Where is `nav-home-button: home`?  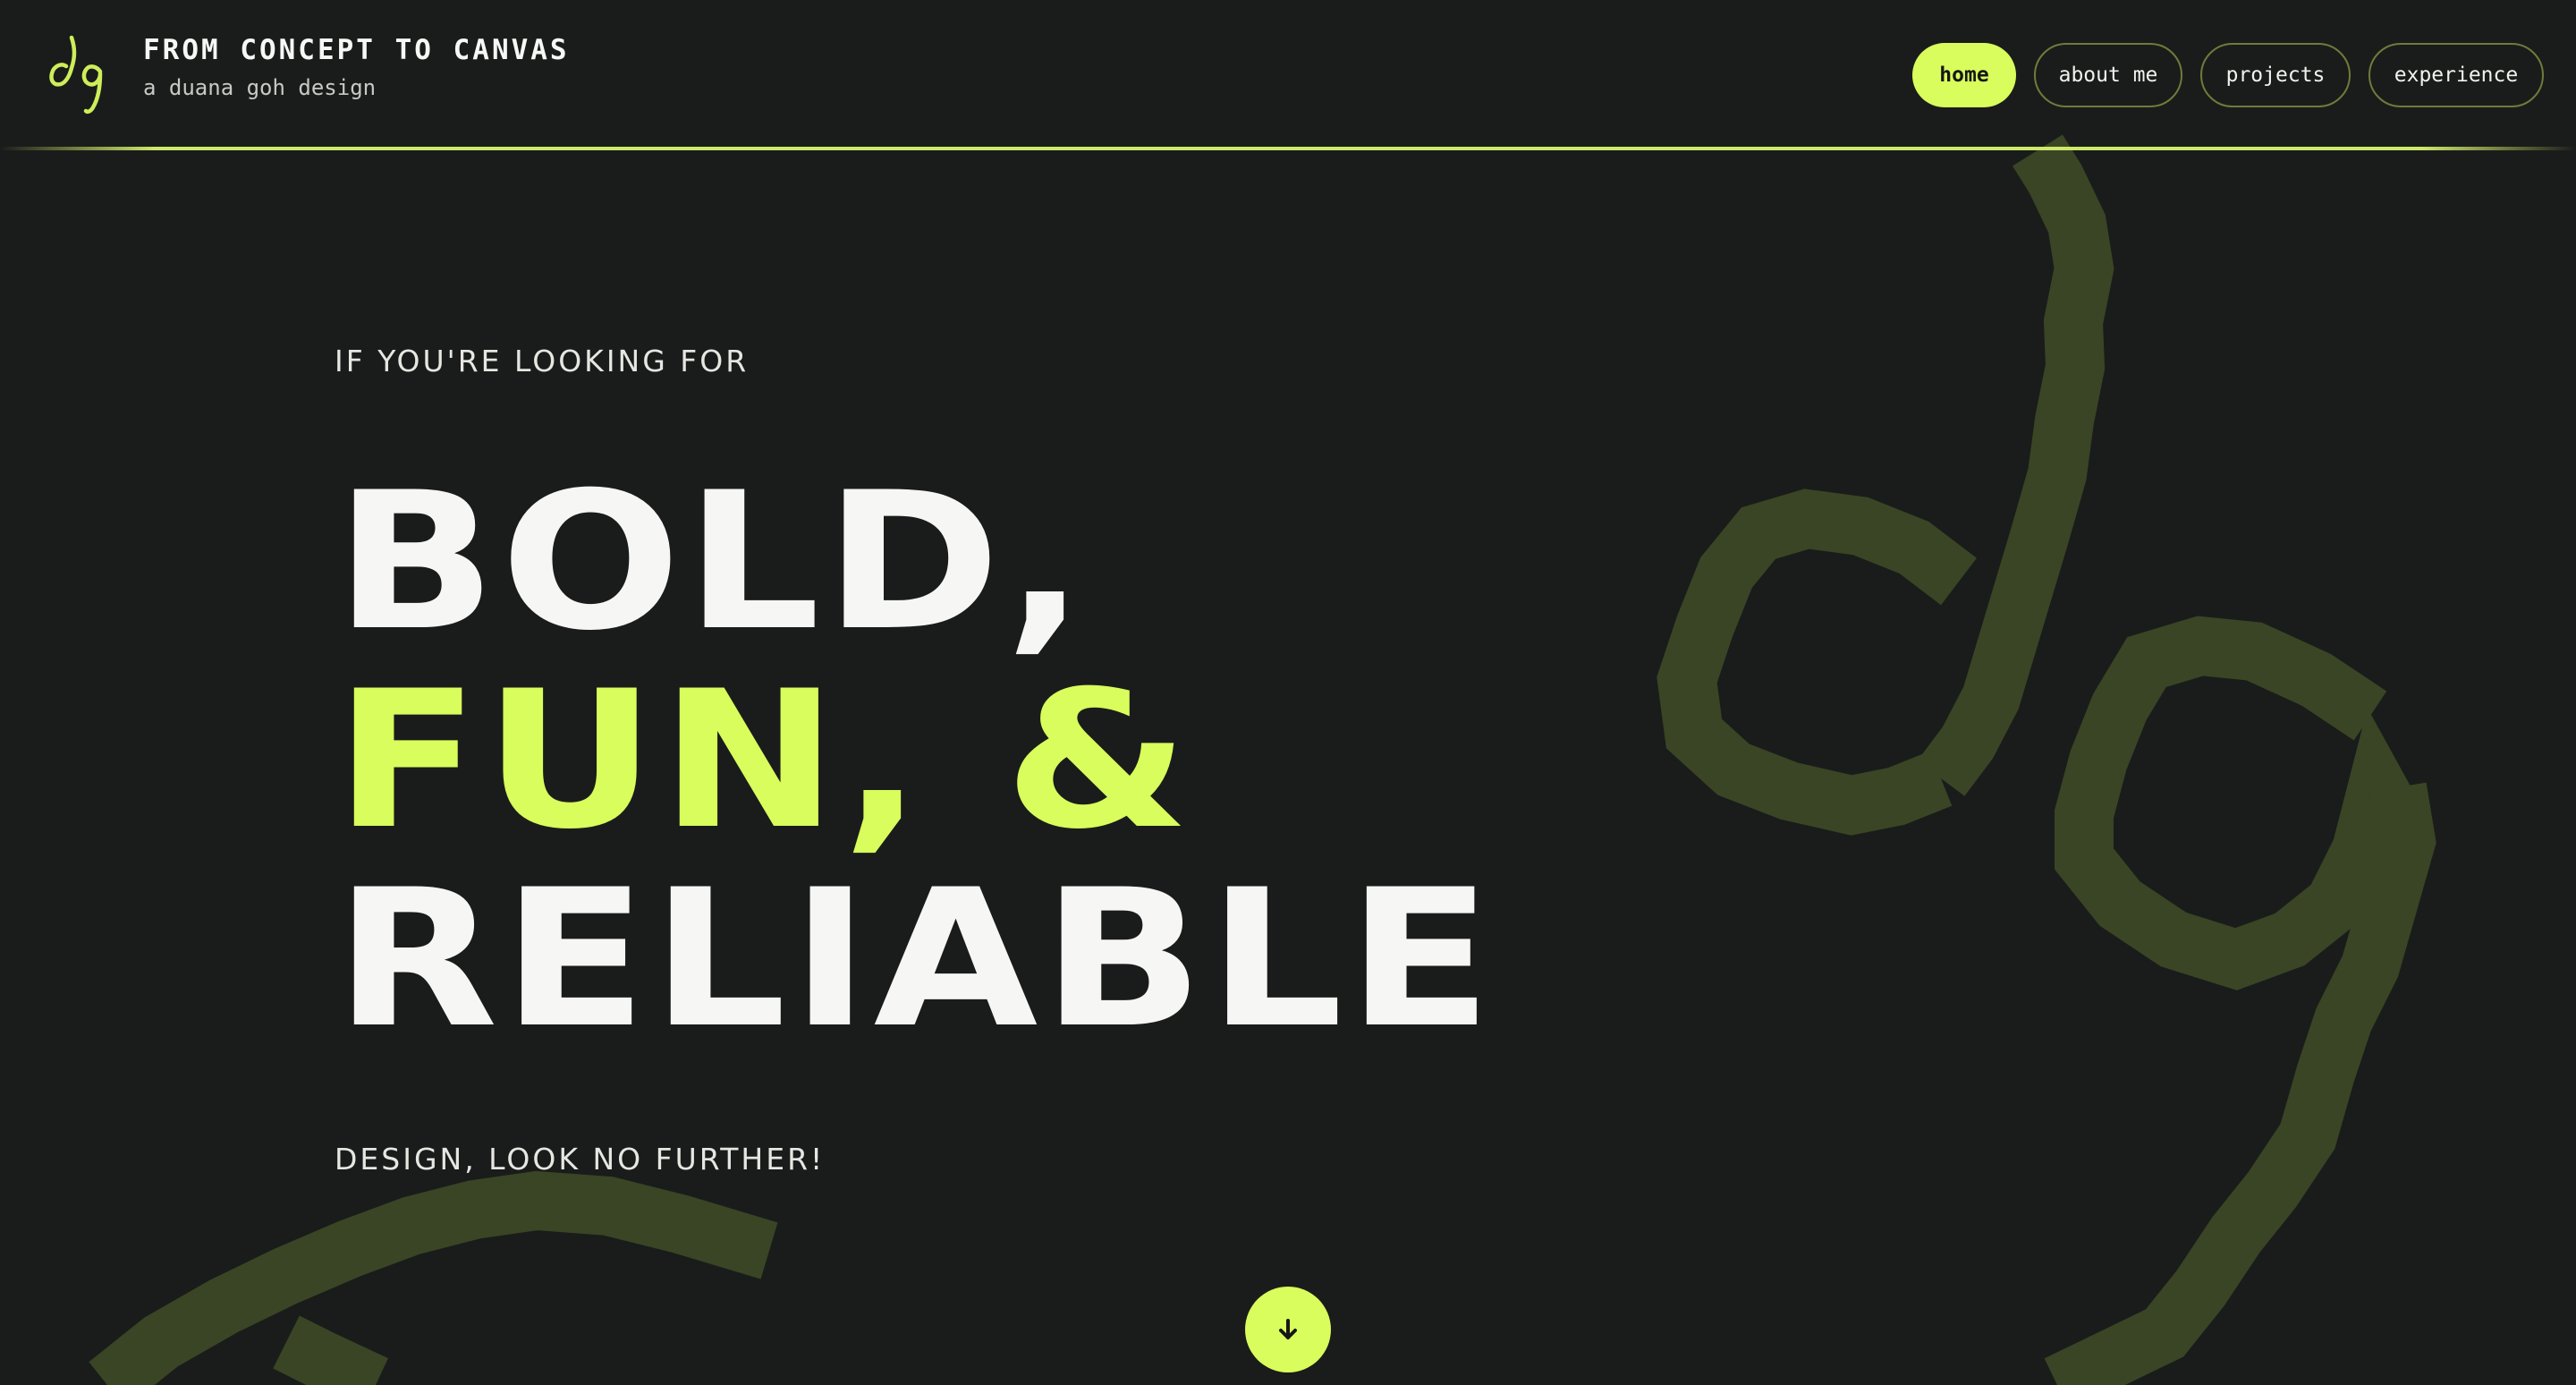 nav-home-button: home is located at coordinates (1964, 75).